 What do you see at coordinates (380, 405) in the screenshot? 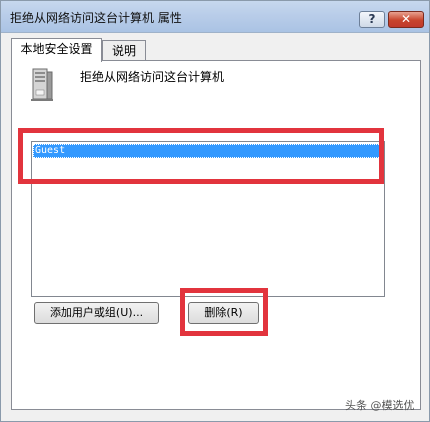
I see `watermark-text: 头条 @模选优` at bounding box center [380, 405].